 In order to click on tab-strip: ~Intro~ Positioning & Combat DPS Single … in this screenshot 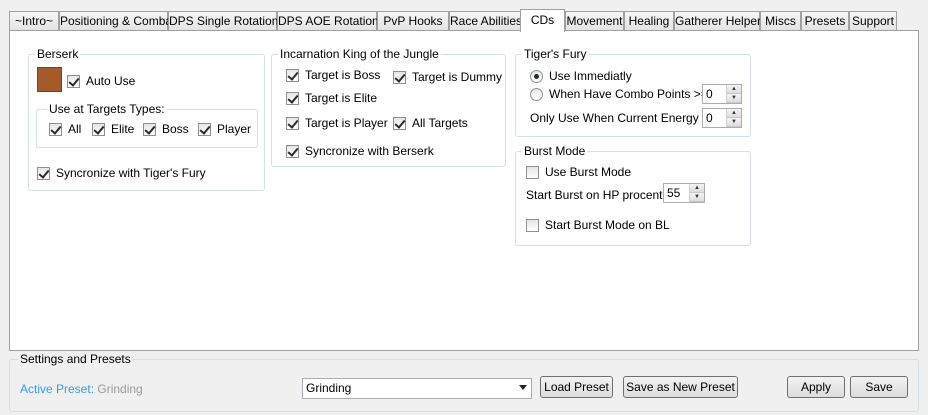, I will do `click(464, 20)`.